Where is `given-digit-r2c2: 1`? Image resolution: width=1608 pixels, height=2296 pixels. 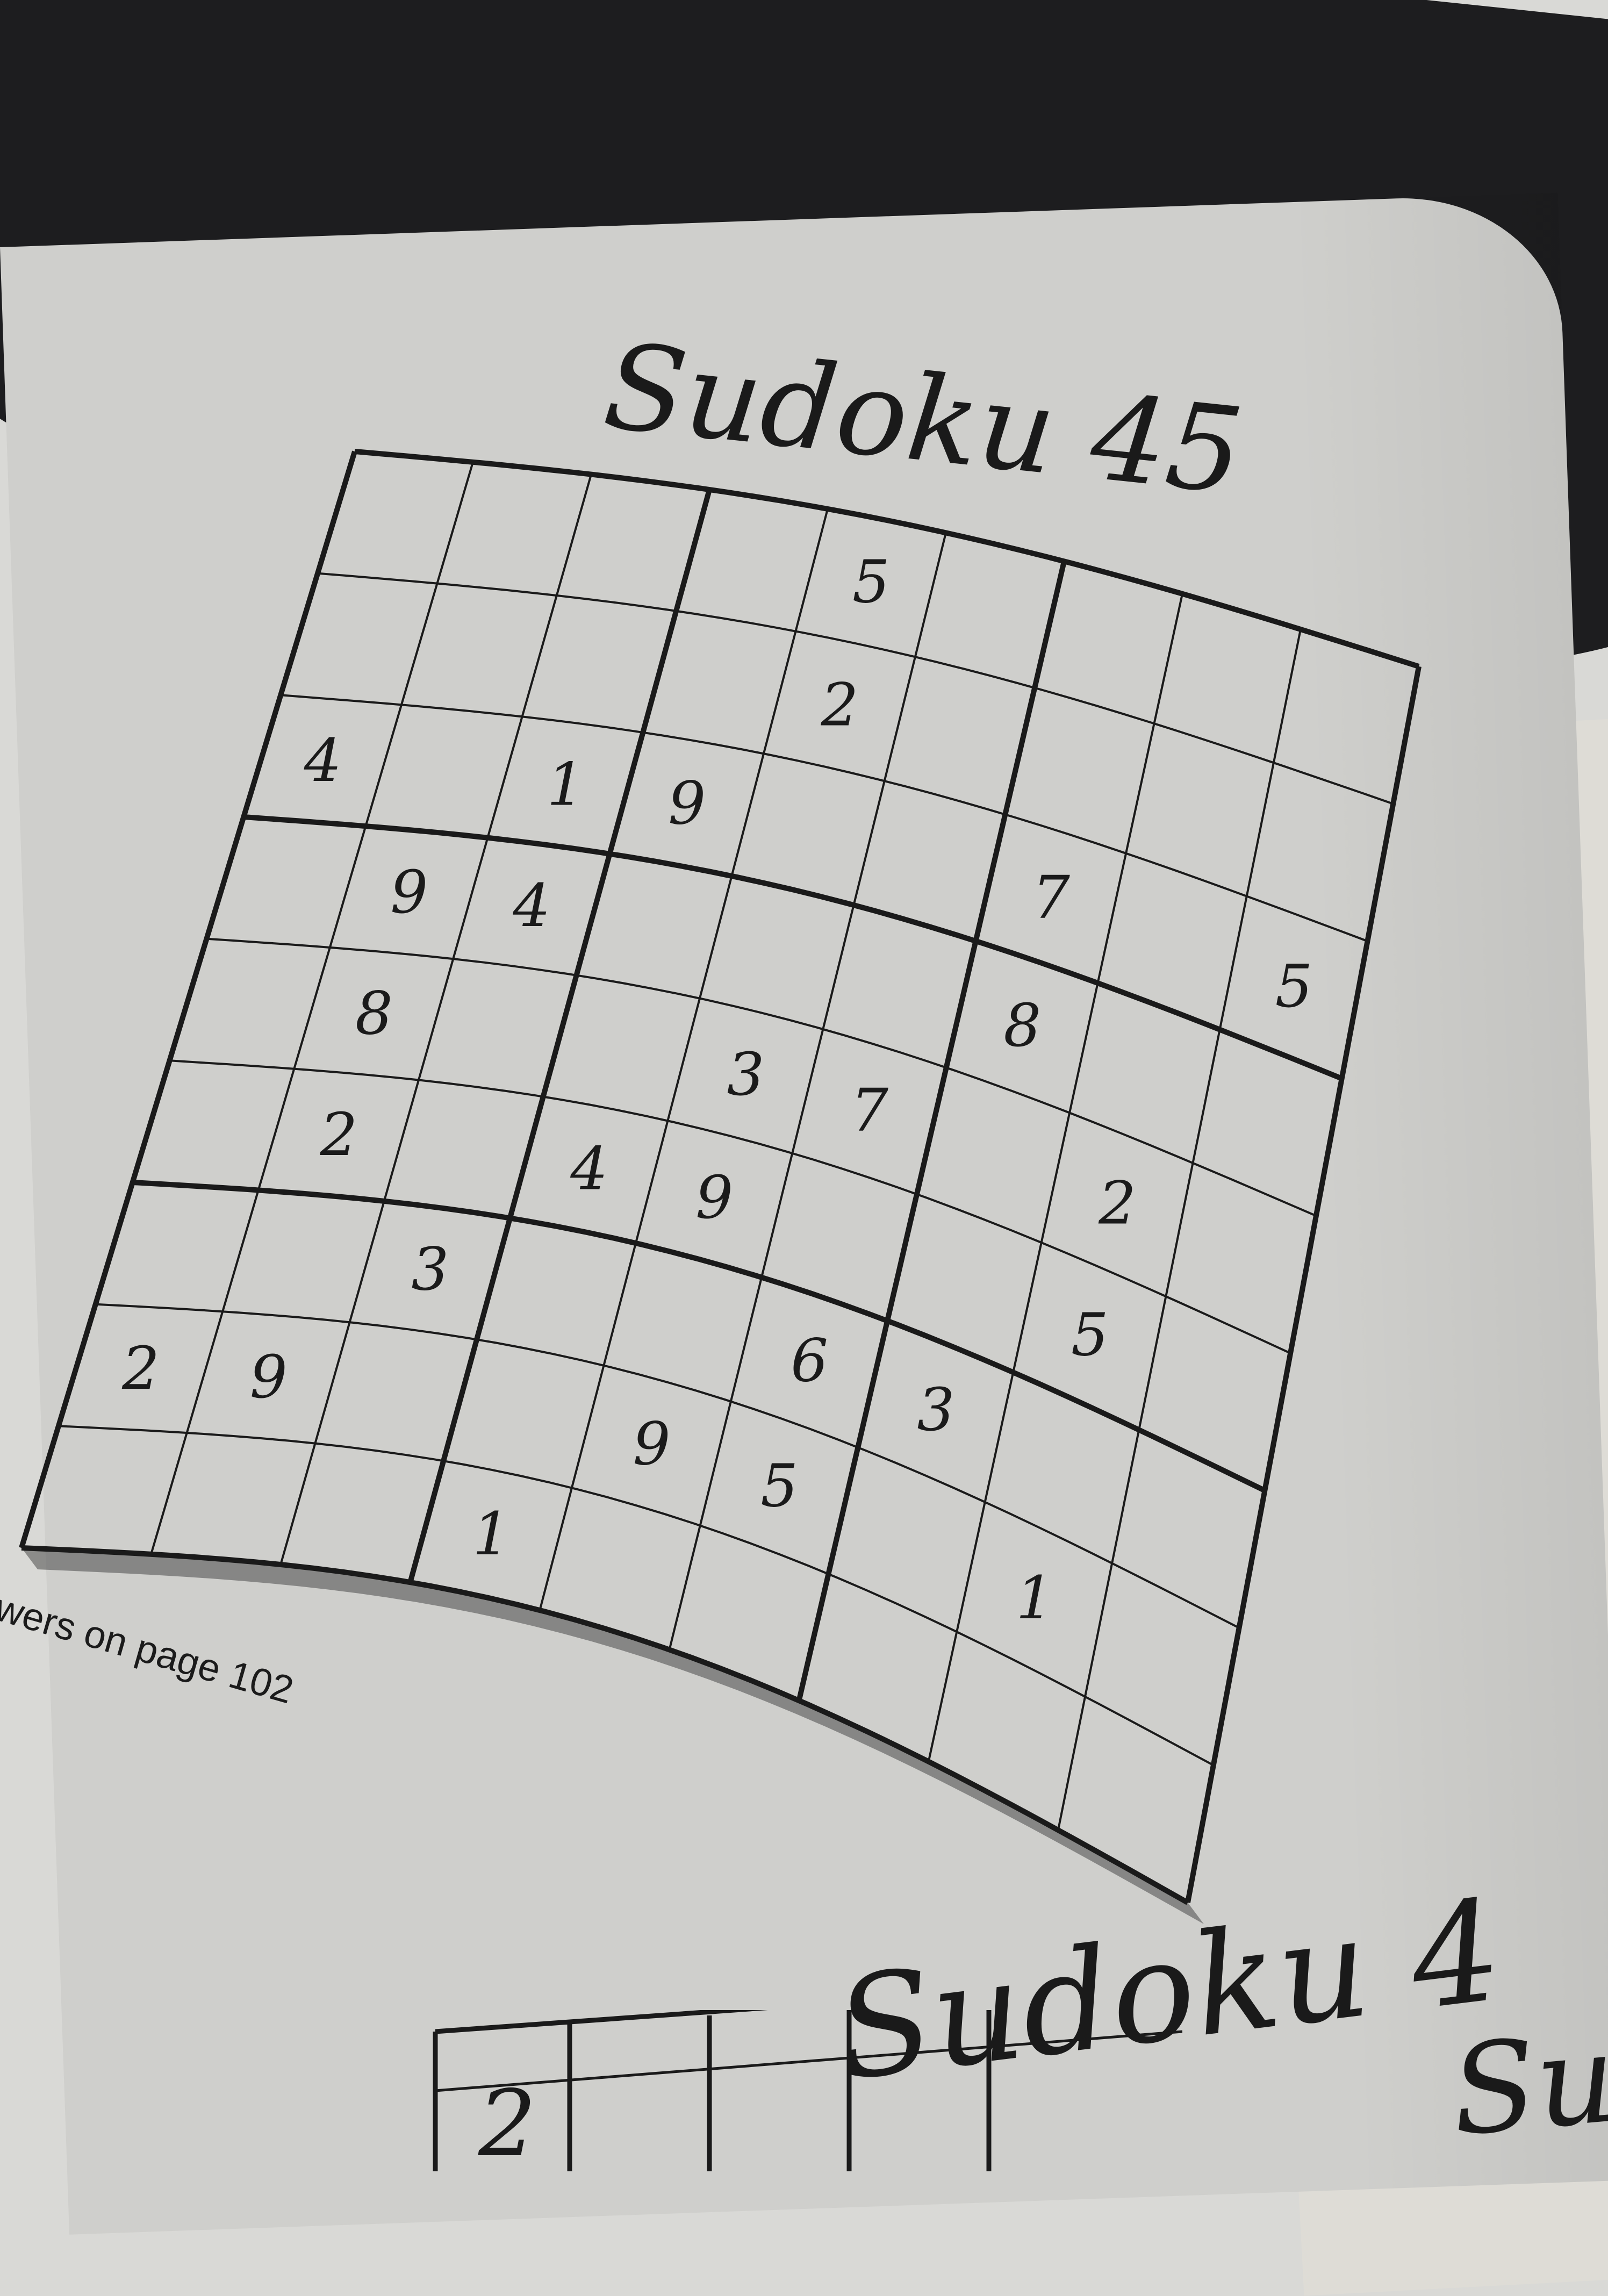
given-digit-r2c2: 1 is located at coordinates (565, 784).